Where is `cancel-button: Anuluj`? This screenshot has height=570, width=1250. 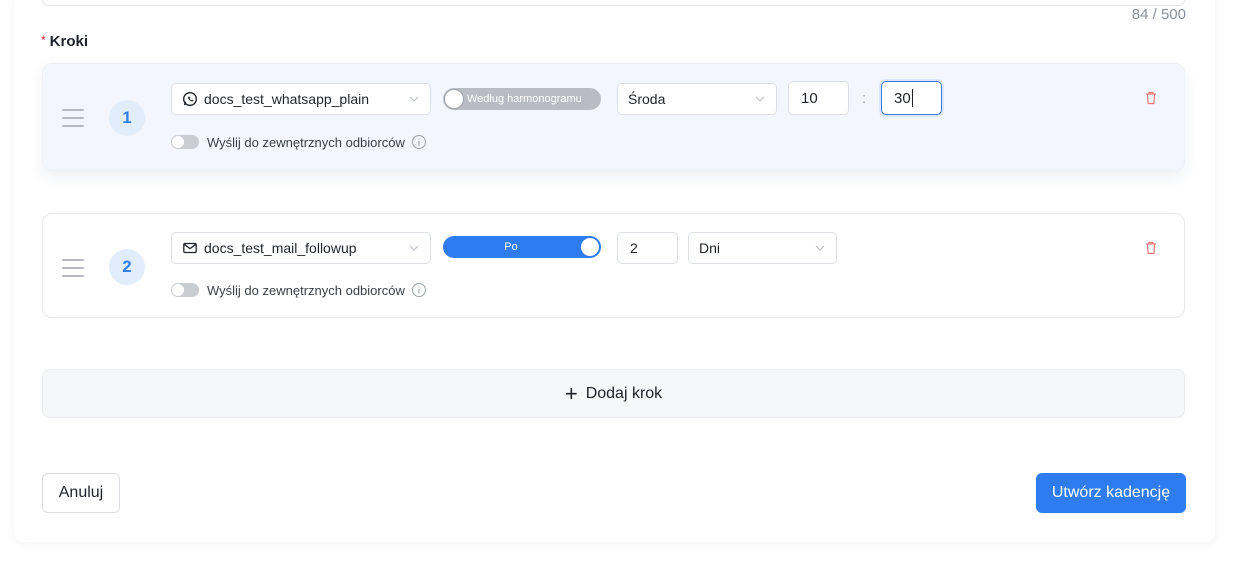 cancel-button: Anuluj is located at coordinates (81, 493).